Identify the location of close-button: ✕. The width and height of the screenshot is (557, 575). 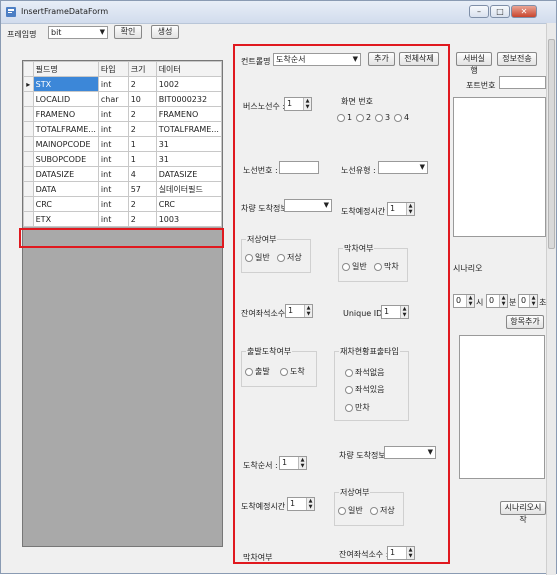
(524, 11).